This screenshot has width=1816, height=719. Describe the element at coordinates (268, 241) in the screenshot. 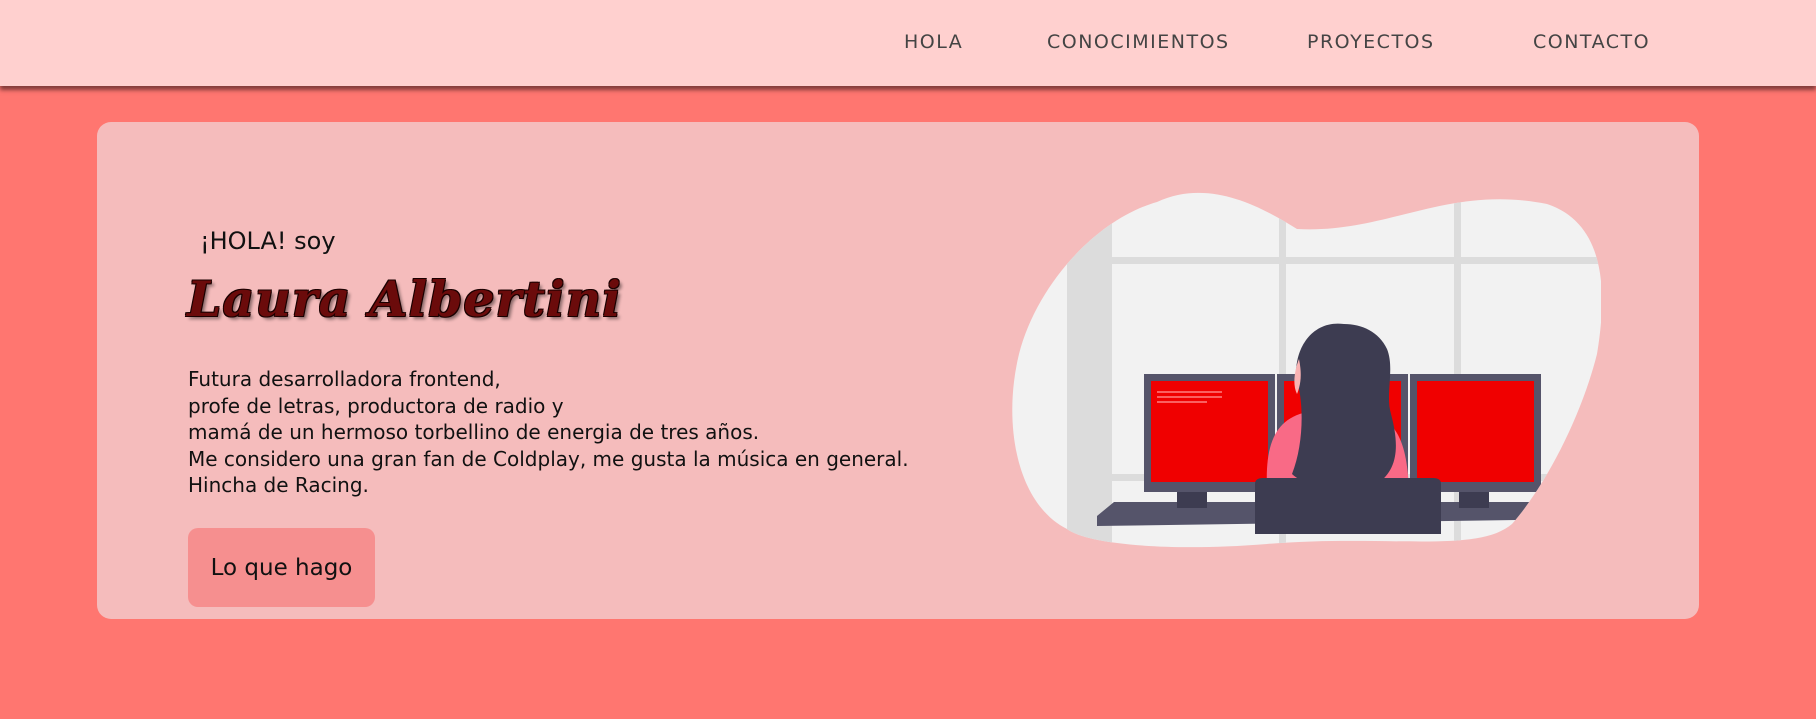

I see `hero-greeting: ¡HOLA! soy` at that location.